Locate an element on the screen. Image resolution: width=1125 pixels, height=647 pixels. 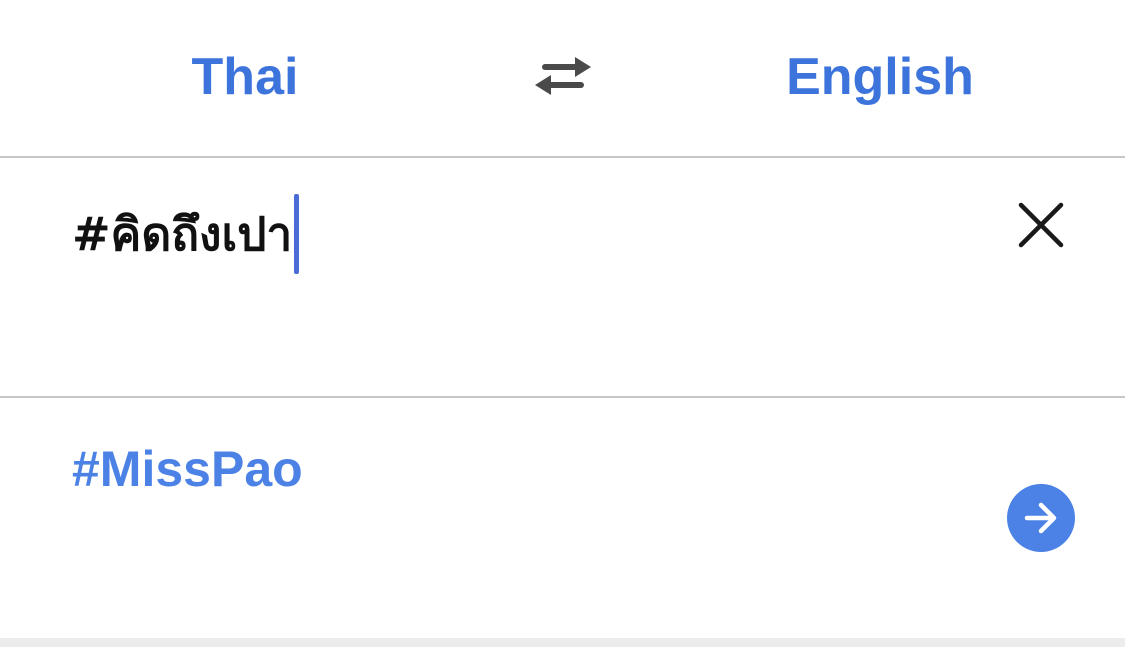
swap-arrows-icon is located at coordinates (563, 76).